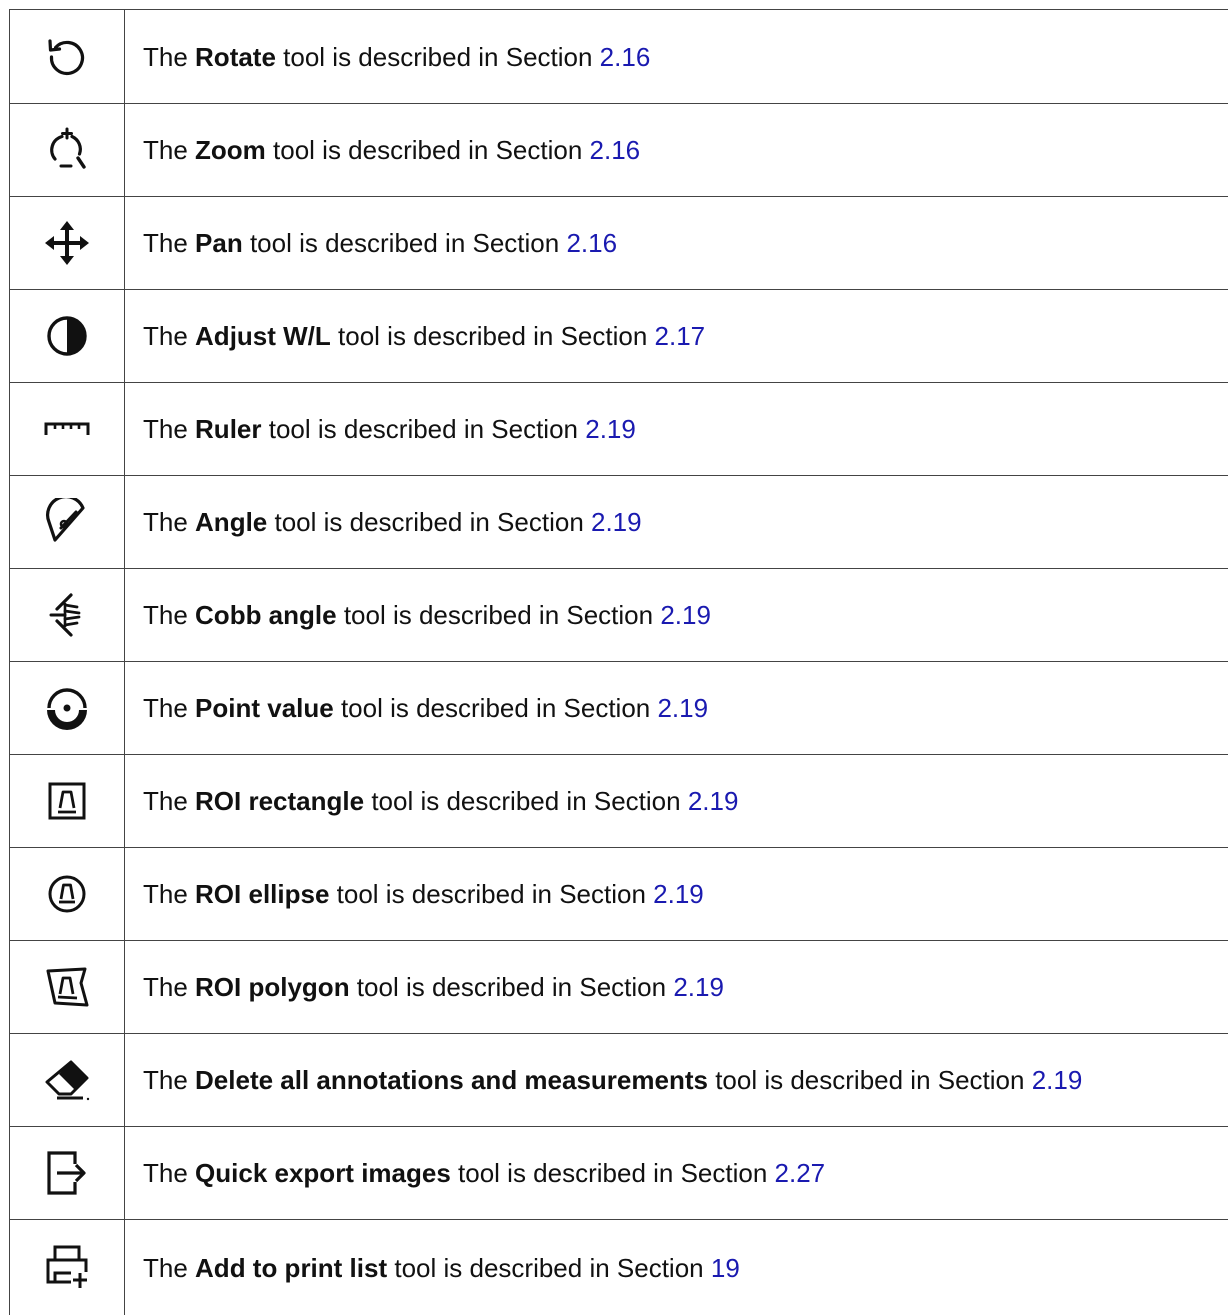 Image resolution: width=1228 pixels, height=1315 pixels. I want to click on printer-add-icon, so click(67, 1268).